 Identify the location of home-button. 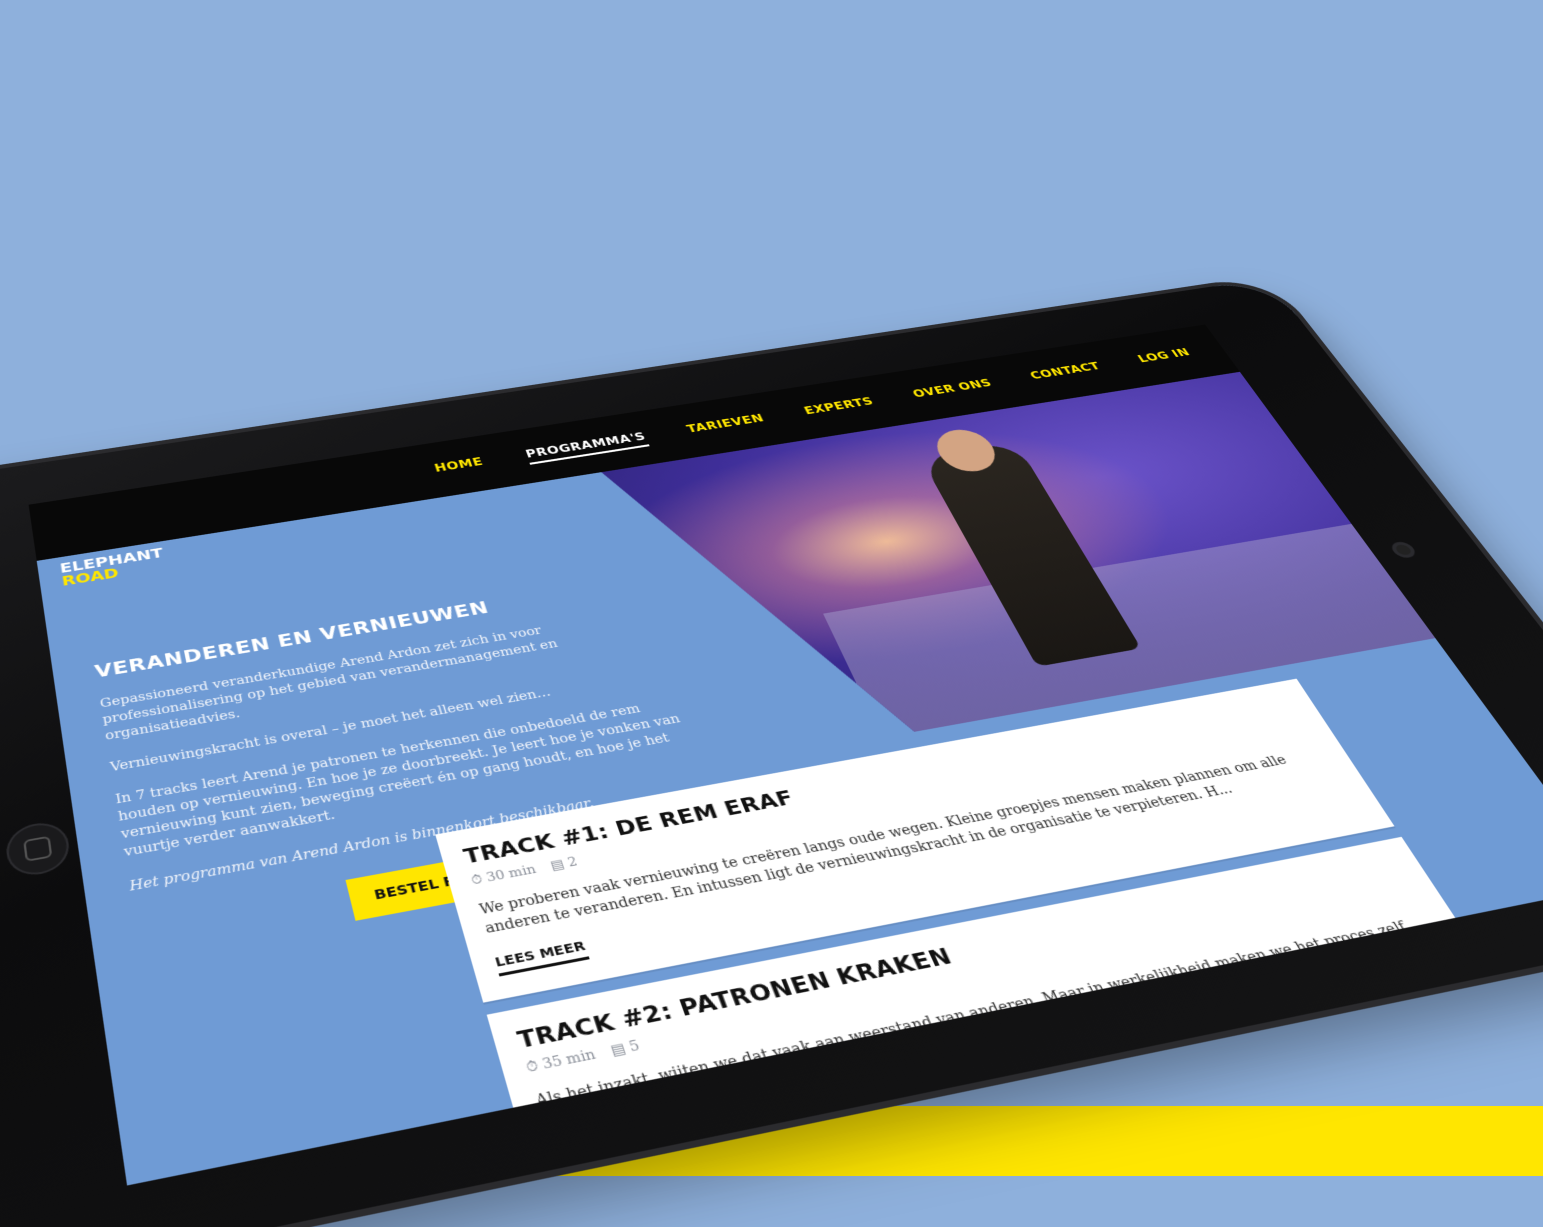
(38, 849).